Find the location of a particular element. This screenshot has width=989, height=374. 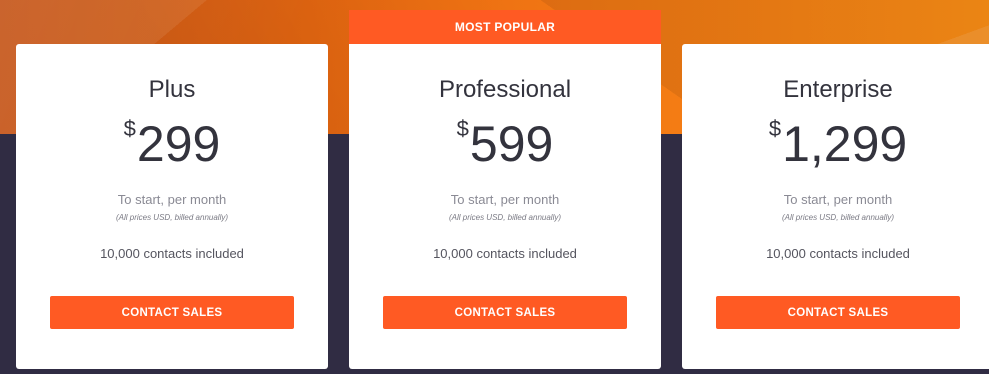

plan-price: $599 is located at coordinates (505, 144).